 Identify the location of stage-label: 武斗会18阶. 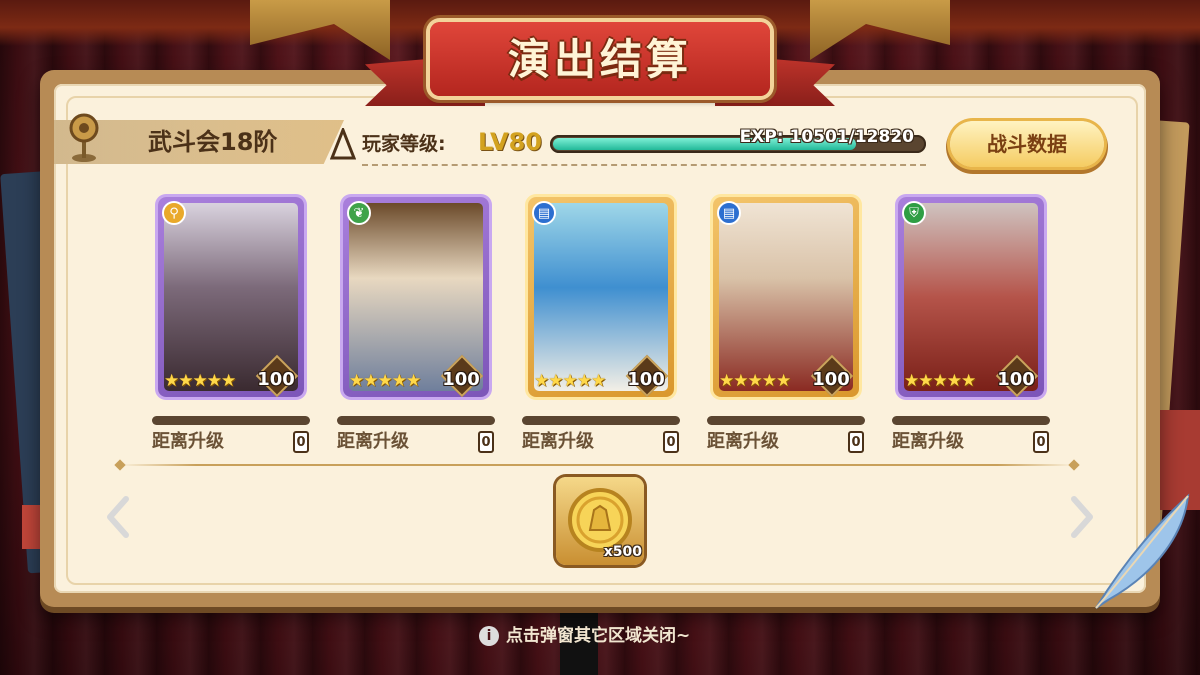
(213, 142).